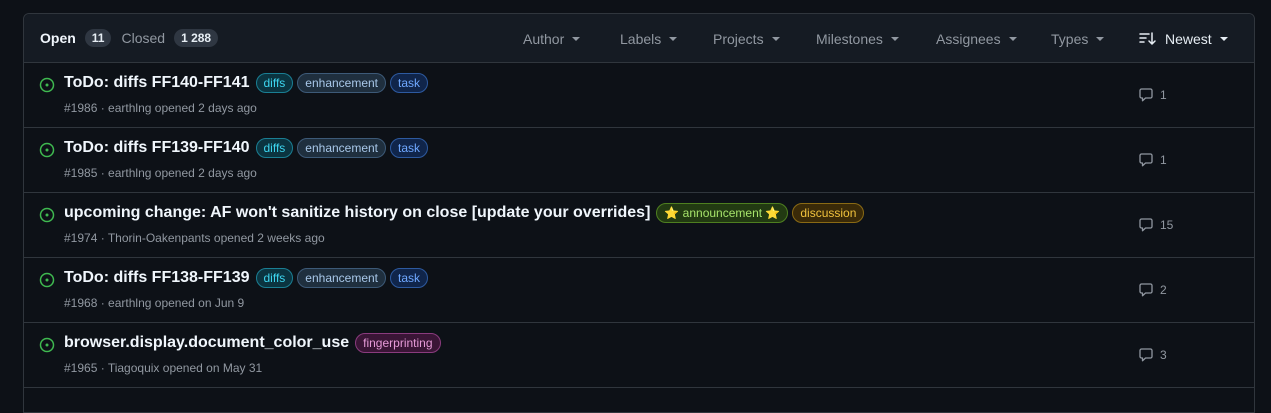  What do you see at coordinates (206, 343) in the screenshot?
I see `issue-title-link: browser.display.document_color_use` at bounding box center [206, 343].